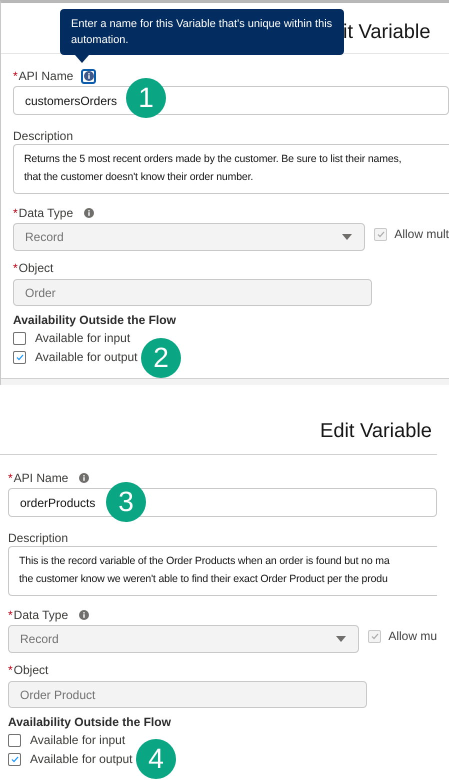 The width and height of the screenshot is (449, 780). I want to click on tooltip: Enter a name for this Variable that's unique within this automation., so click(202, 32).